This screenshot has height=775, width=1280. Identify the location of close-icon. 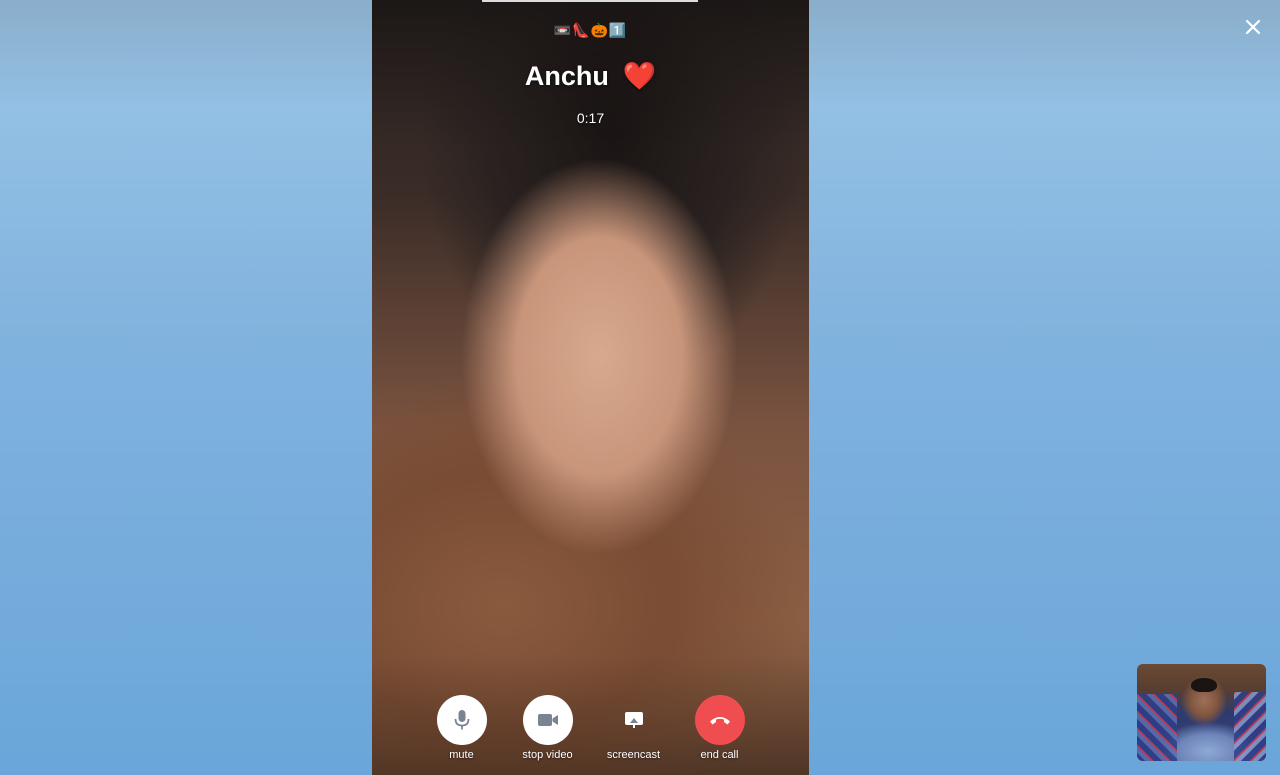
(1253, 27).